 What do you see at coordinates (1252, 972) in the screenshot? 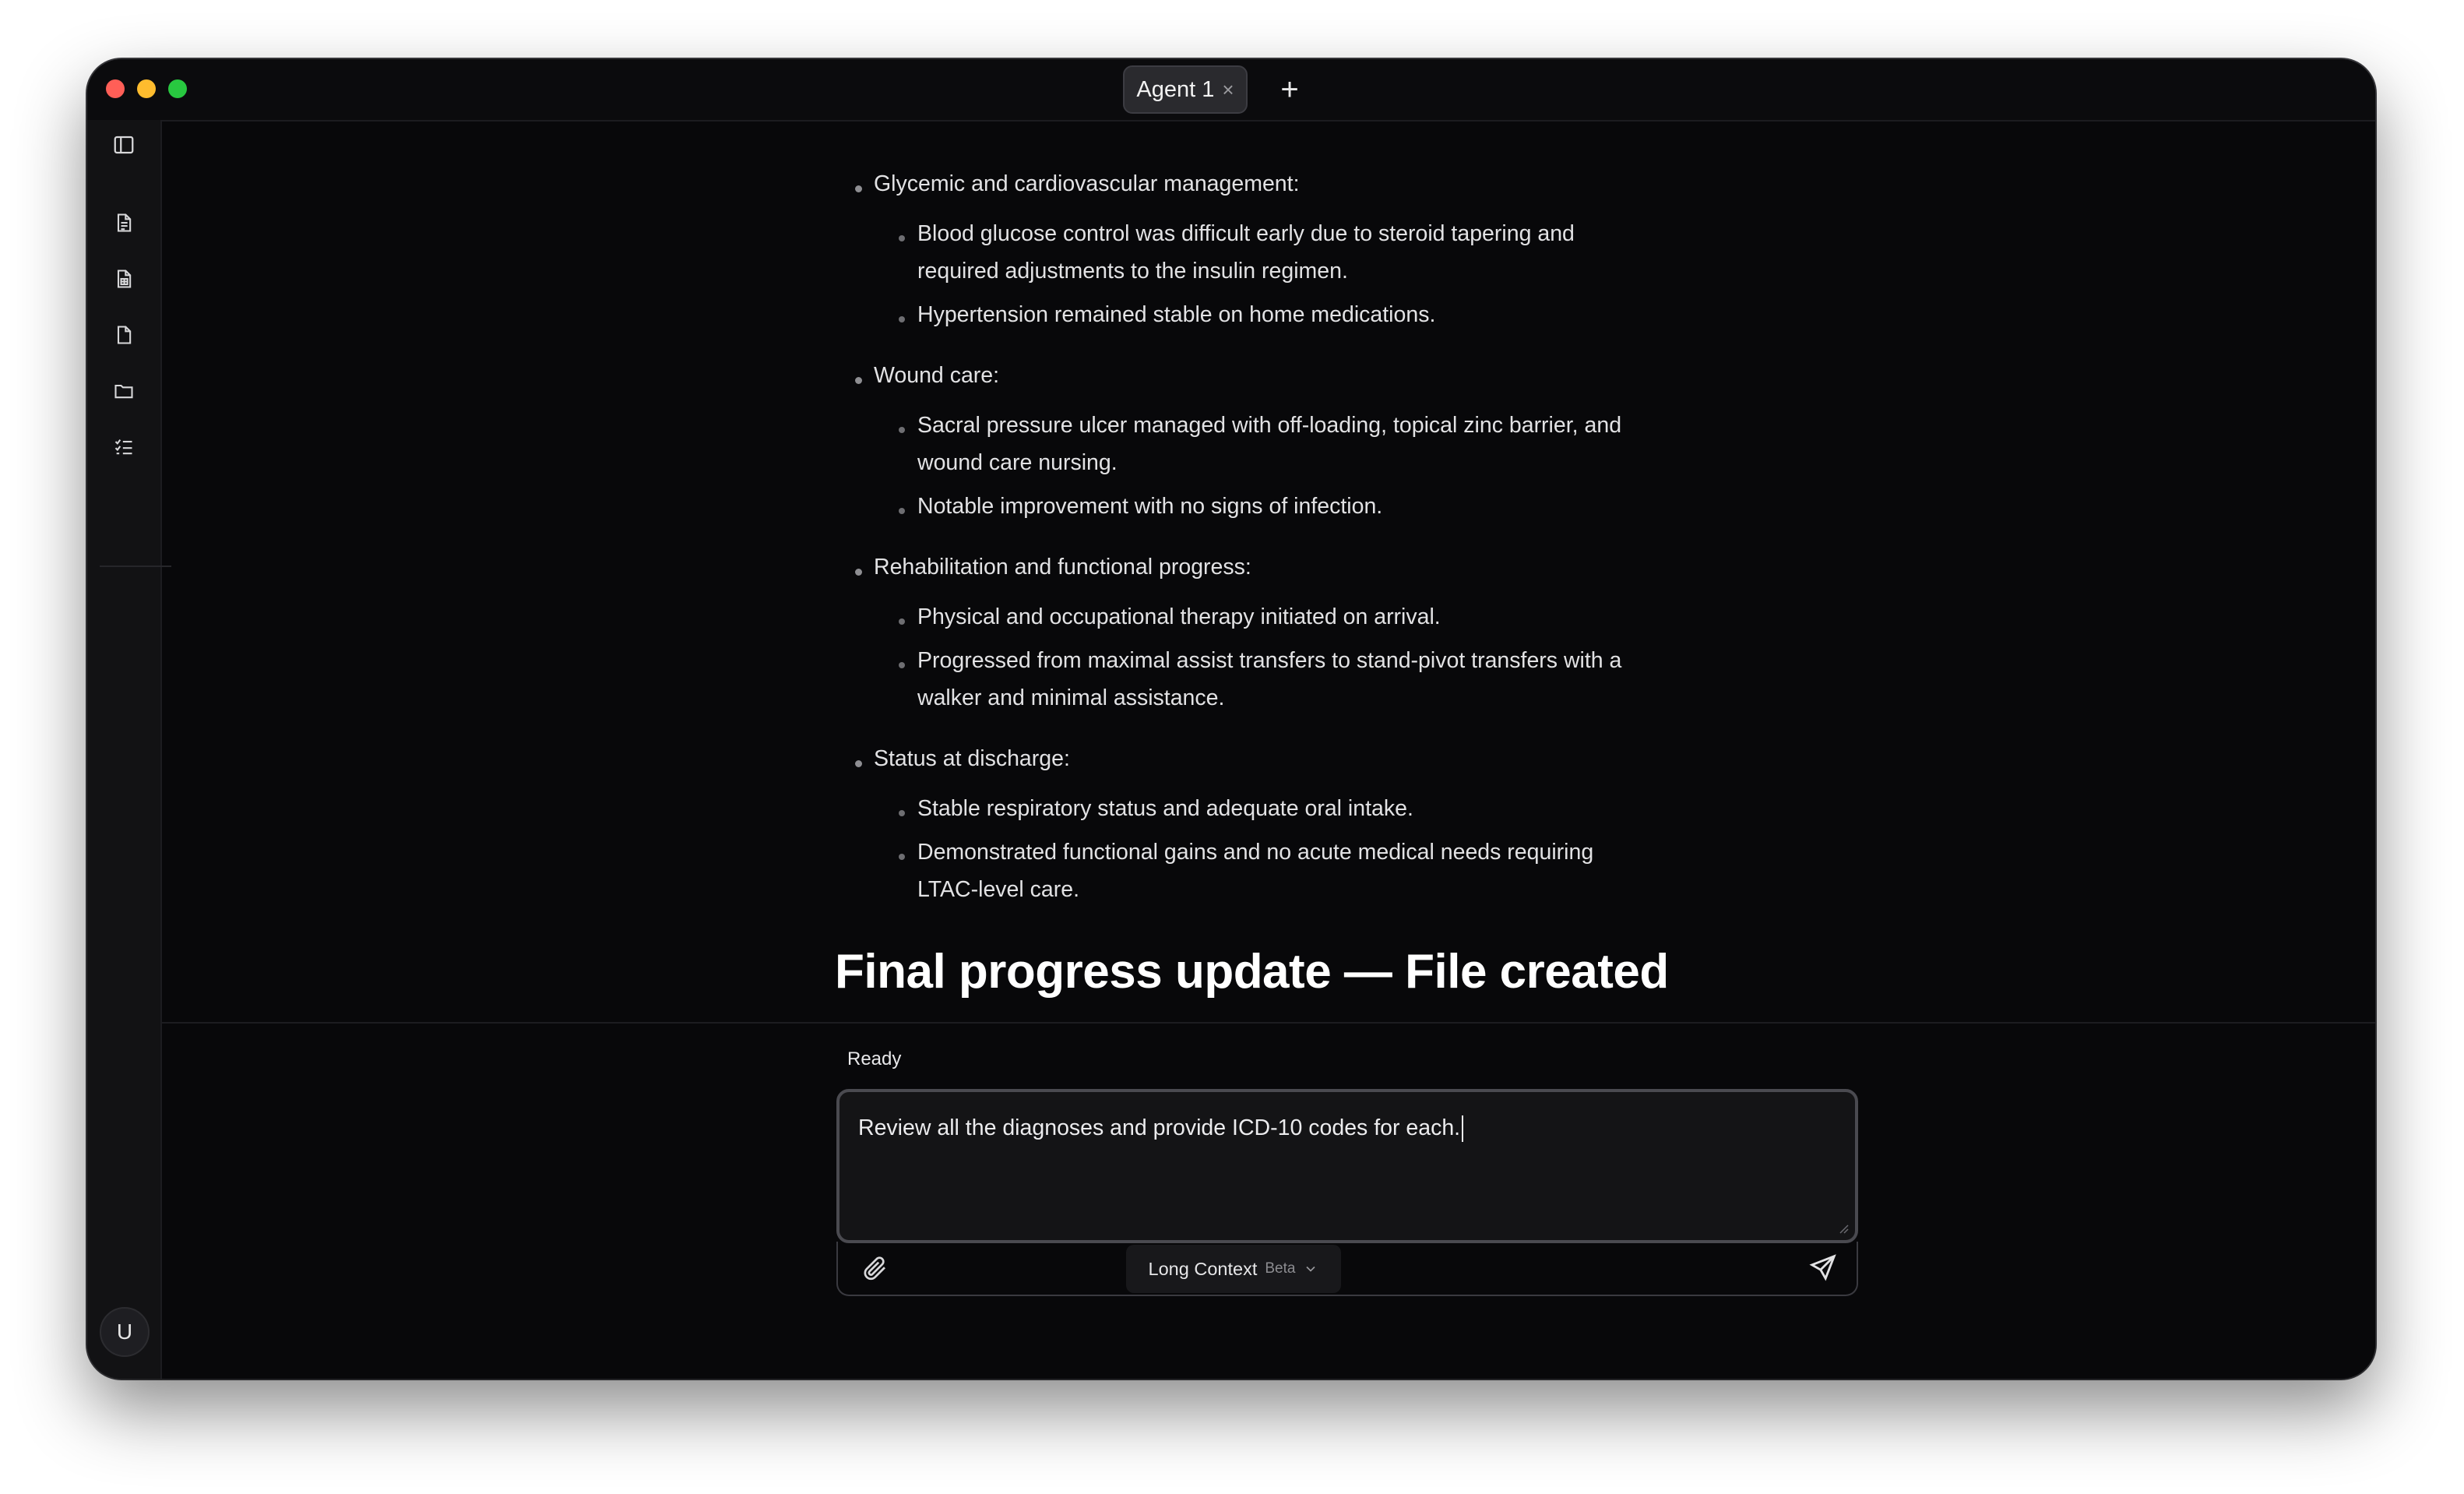
I see `progress-heading: Final progress update — File created` at bounding box center [1252, 972].